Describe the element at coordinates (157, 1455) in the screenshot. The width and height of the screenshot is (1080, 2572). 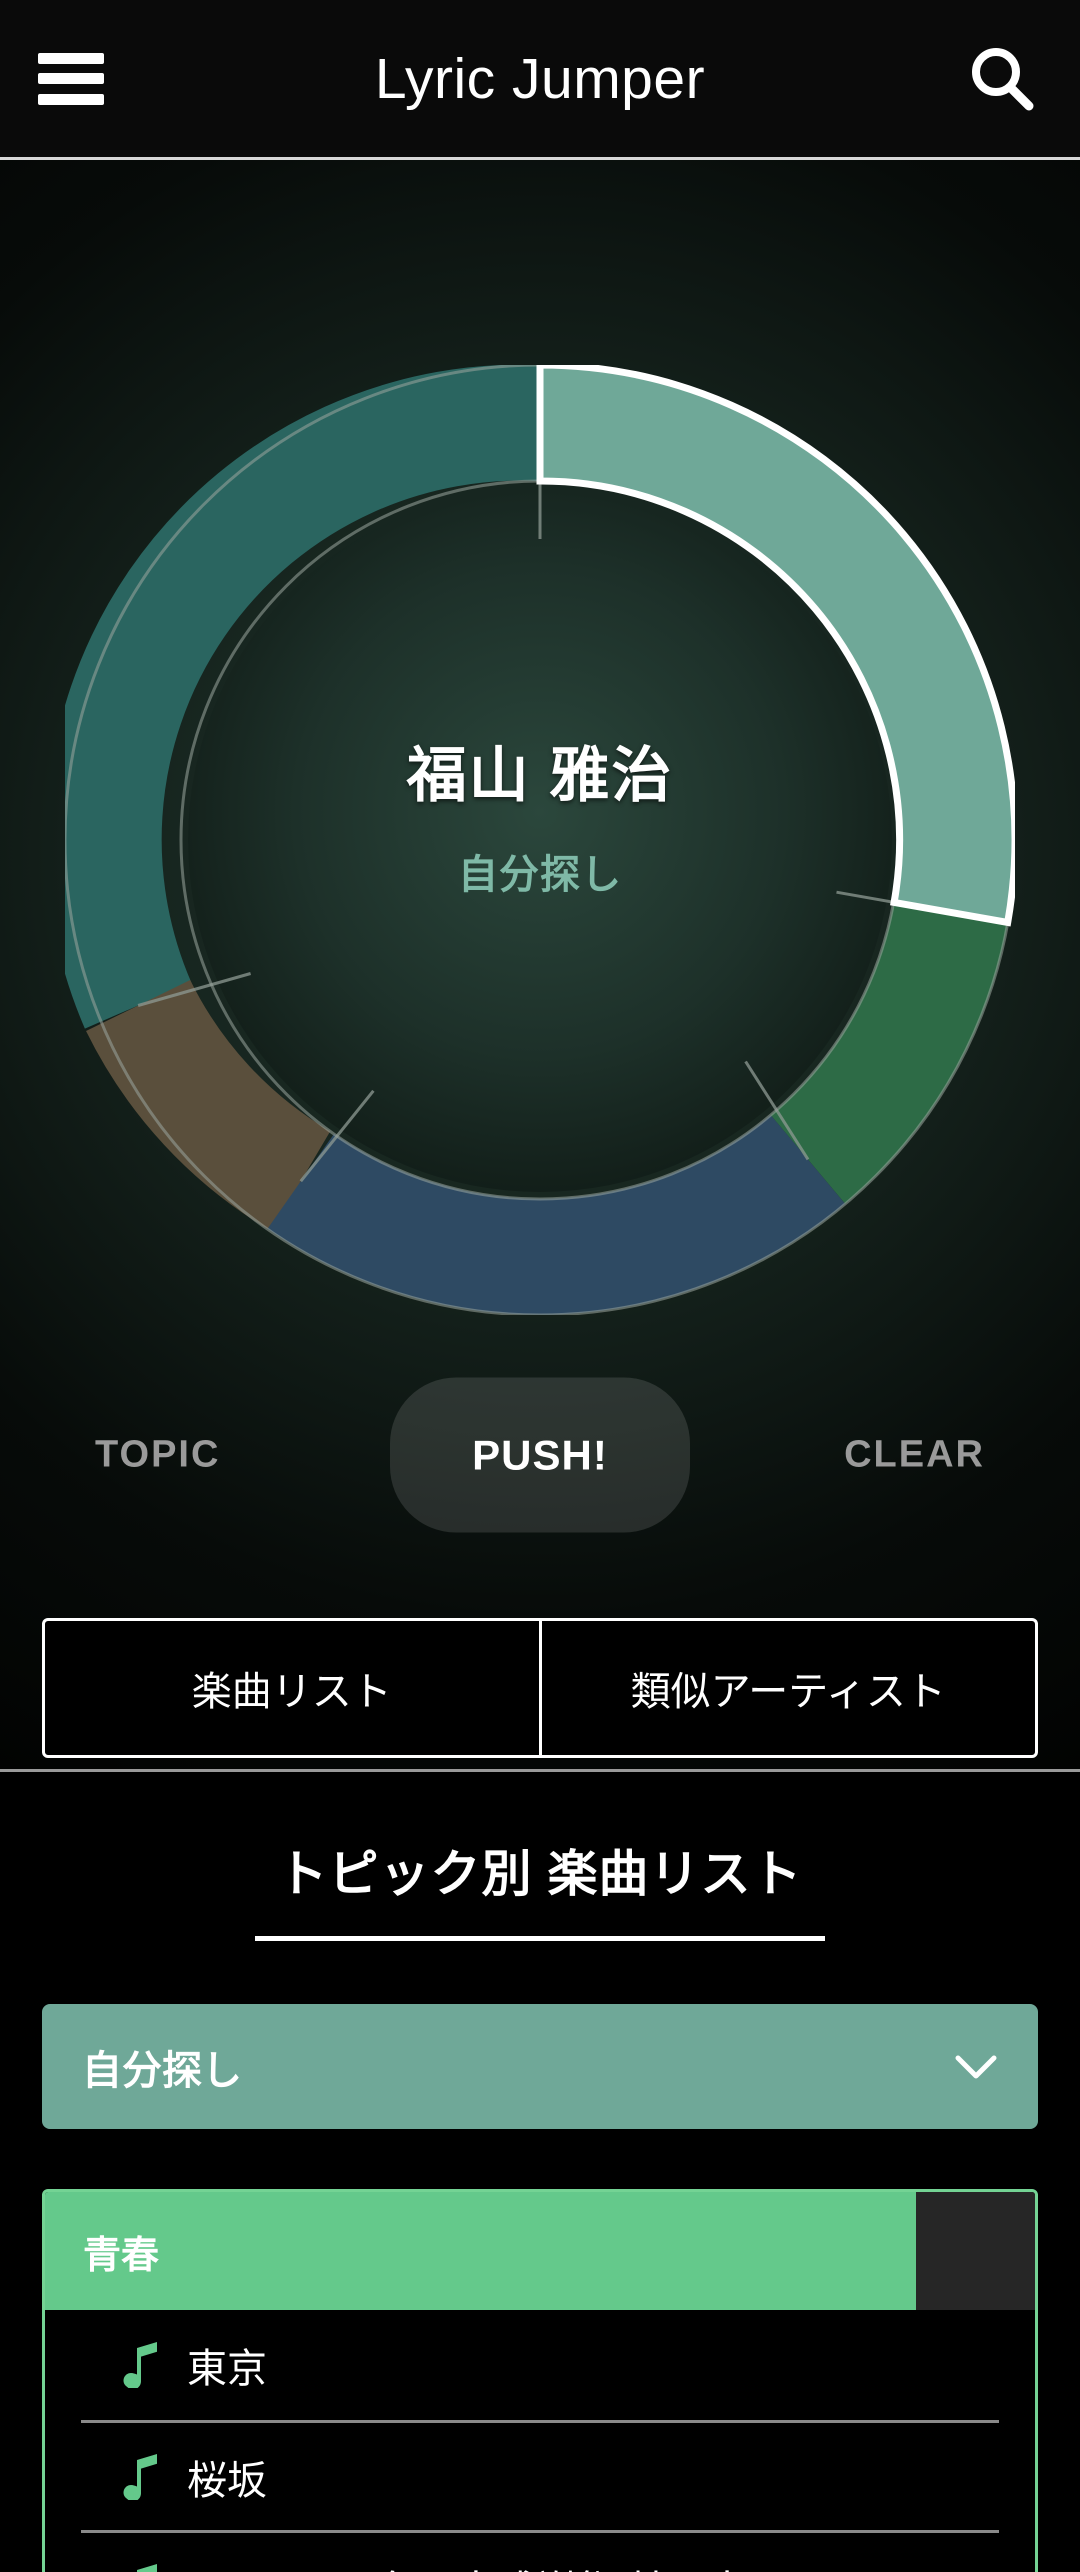
I see `topic-button: TOPIC` at that location.